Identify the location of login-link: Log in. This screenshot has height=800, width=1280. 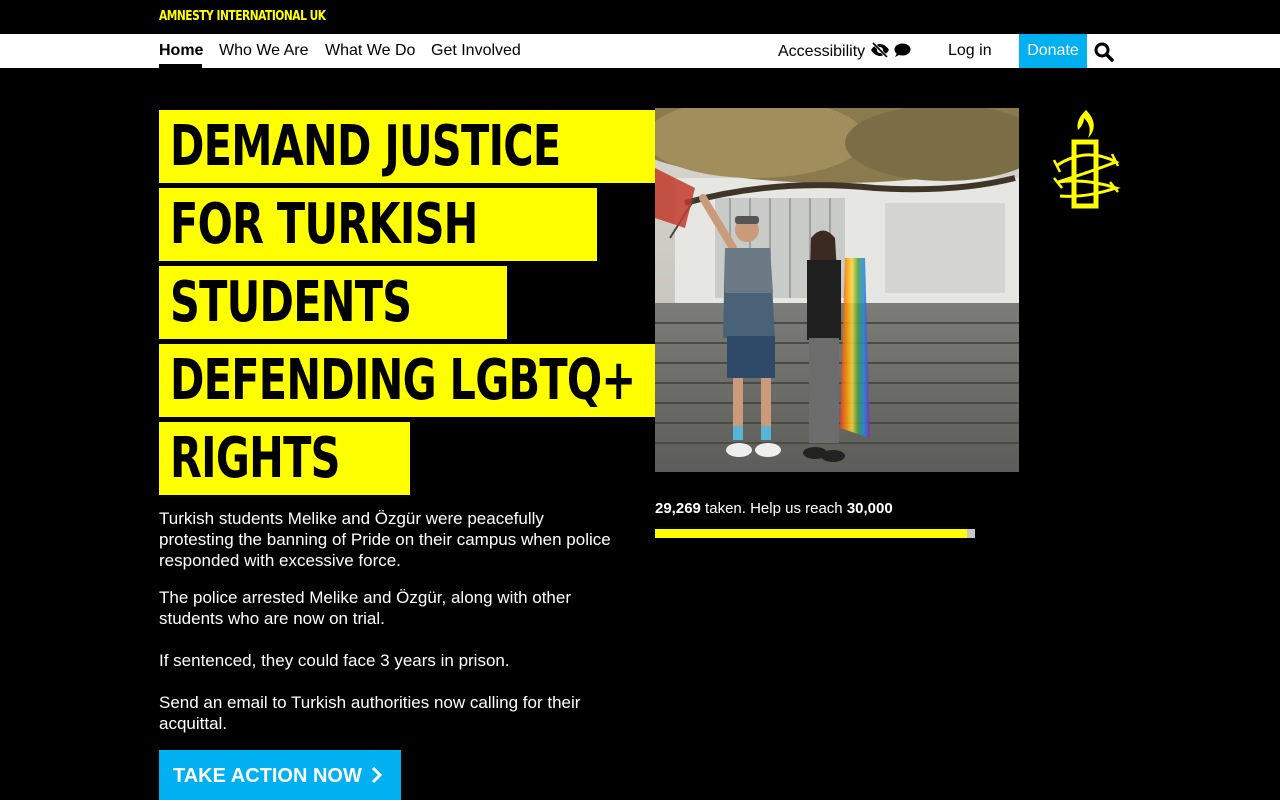
(970, 51).